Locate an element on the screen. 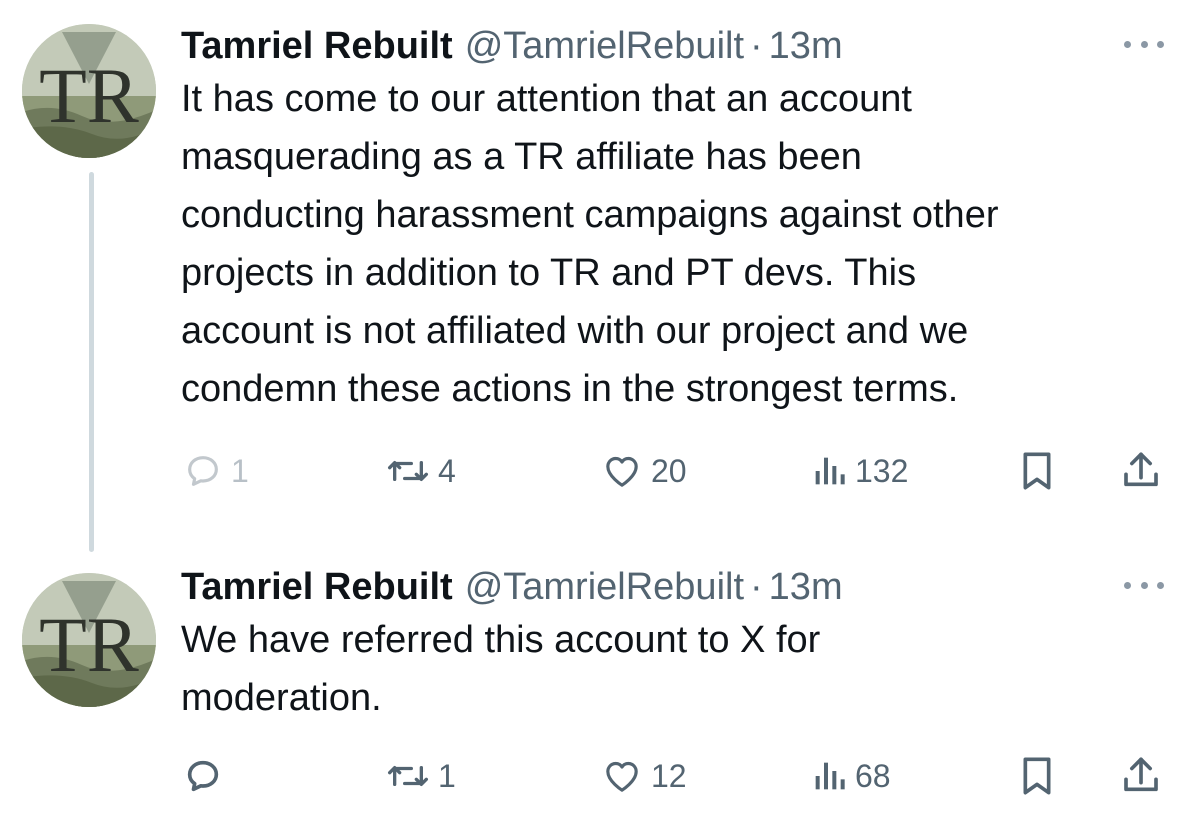  reply-button: 1 is located at coordinates (216, 471).